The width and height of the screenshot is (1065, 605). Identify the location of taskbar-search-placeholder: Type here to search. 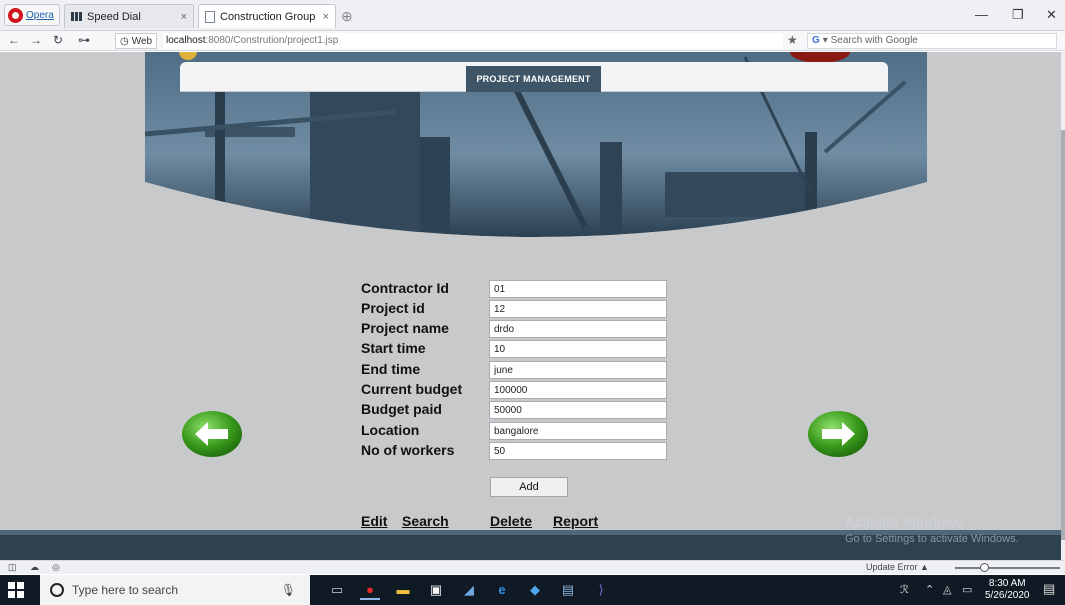
(125, 590).